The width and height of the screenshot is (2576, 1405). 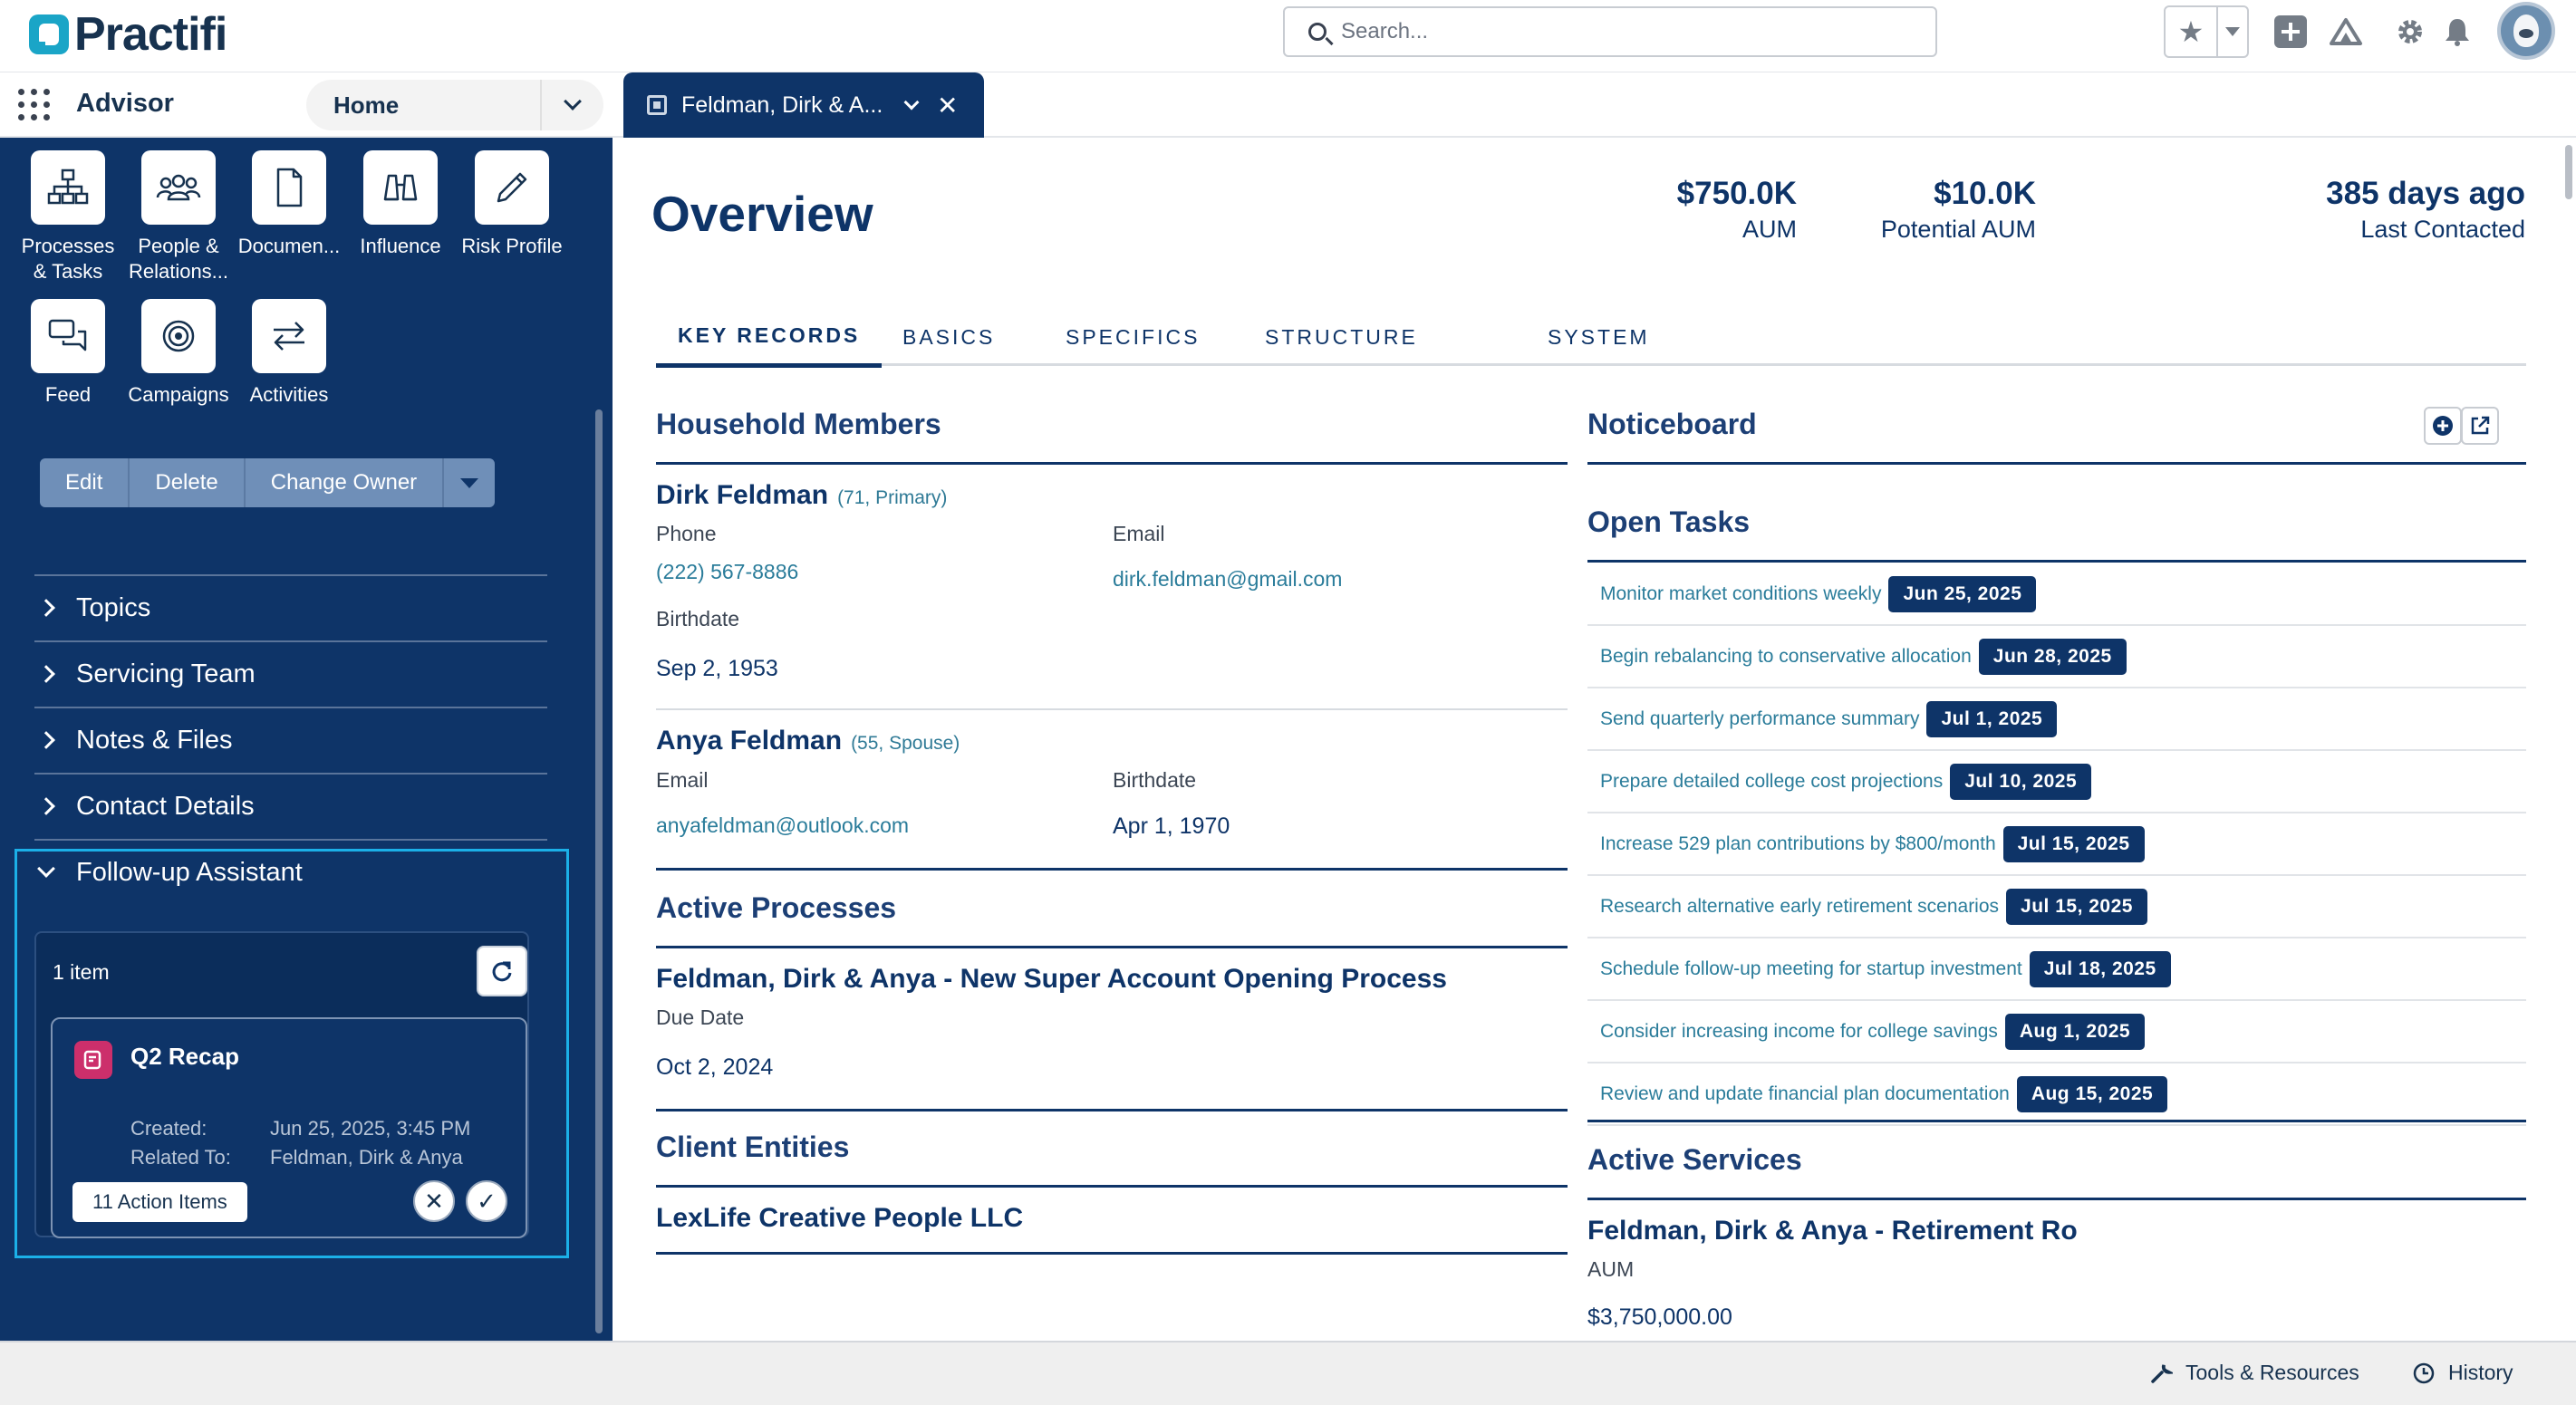 I want to click on pencil-icon, so click(x=512, y=187).